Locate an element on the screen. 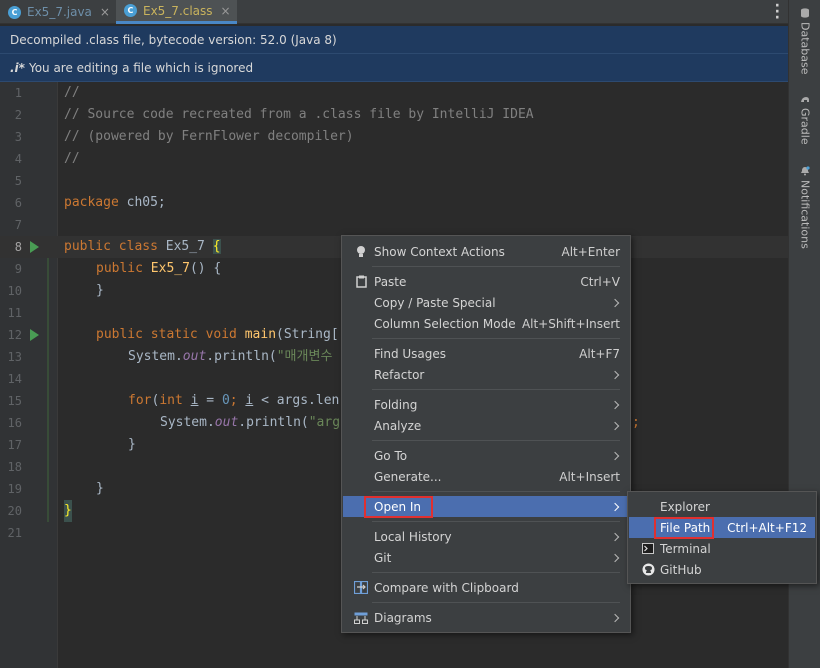  notifications-tool-button: Notifications is located at coordinates (805, 207).